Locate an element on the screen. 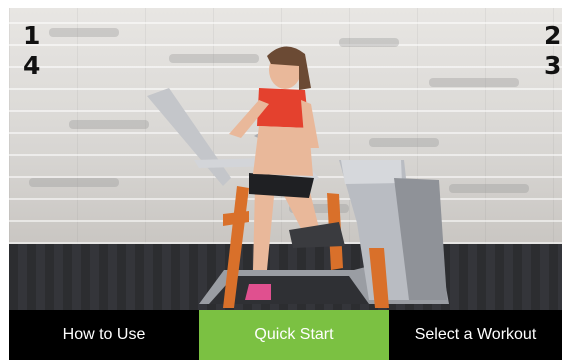 The image size is (570, 360). corner-number-top-left: 1 is located at coordinates (32, 35).